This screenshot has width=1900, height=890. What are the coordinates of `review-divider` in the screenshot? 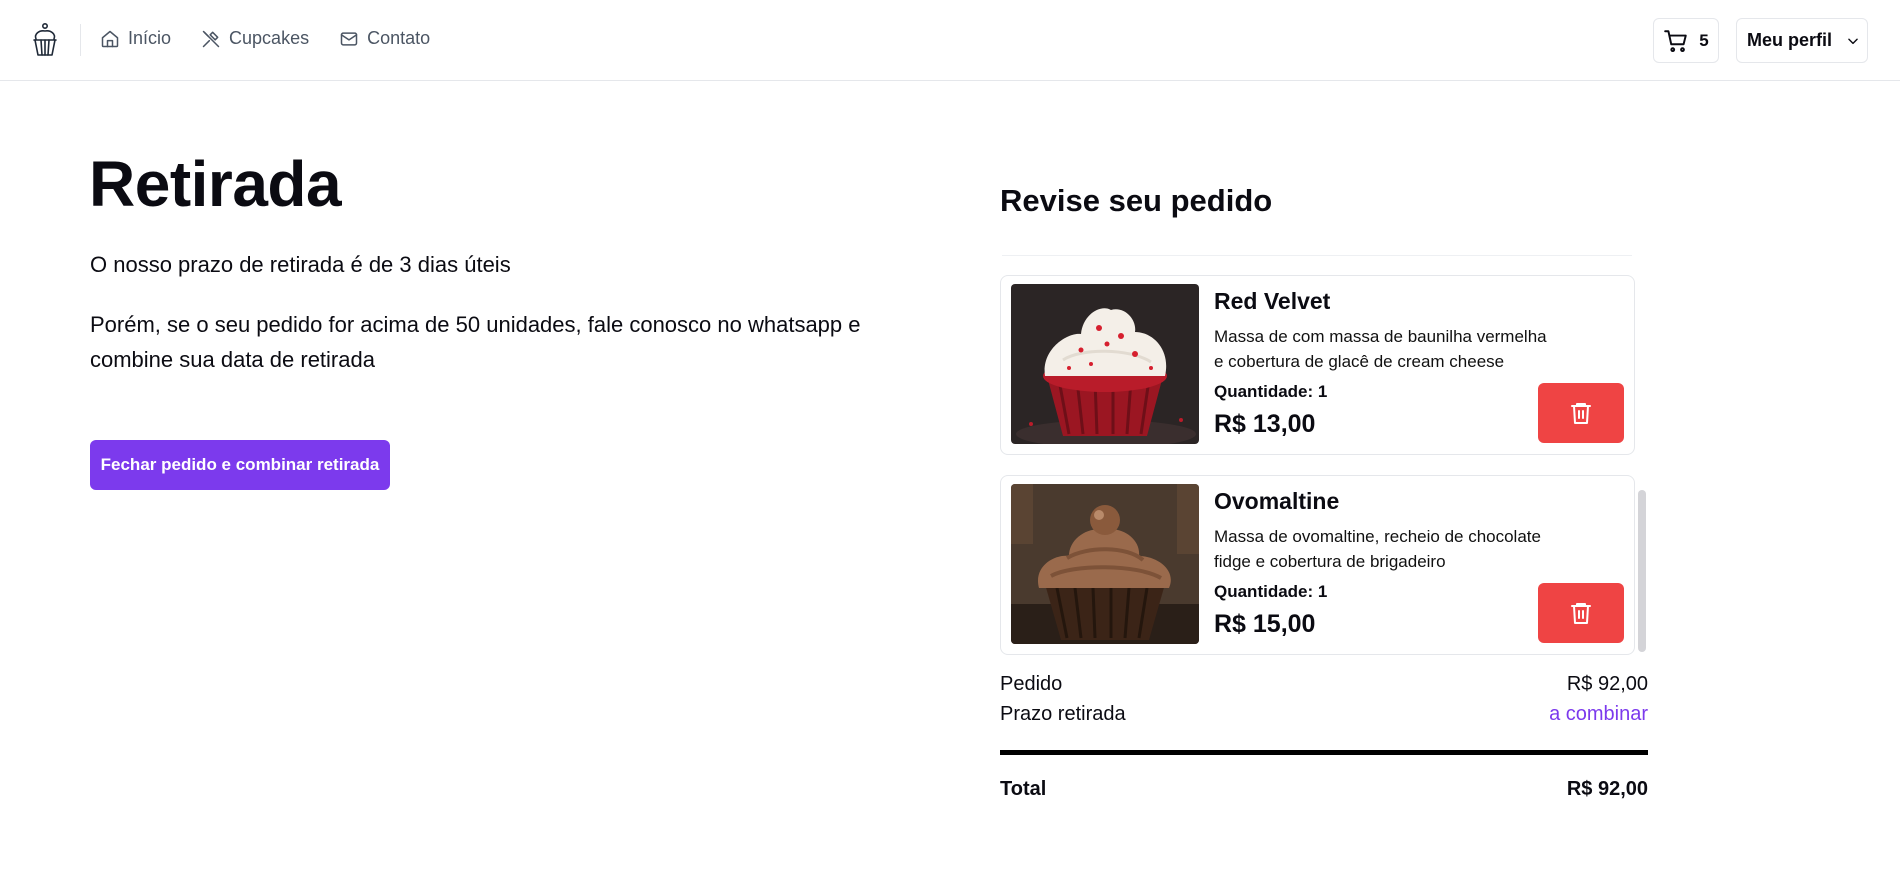 It's located at (1317, 255).